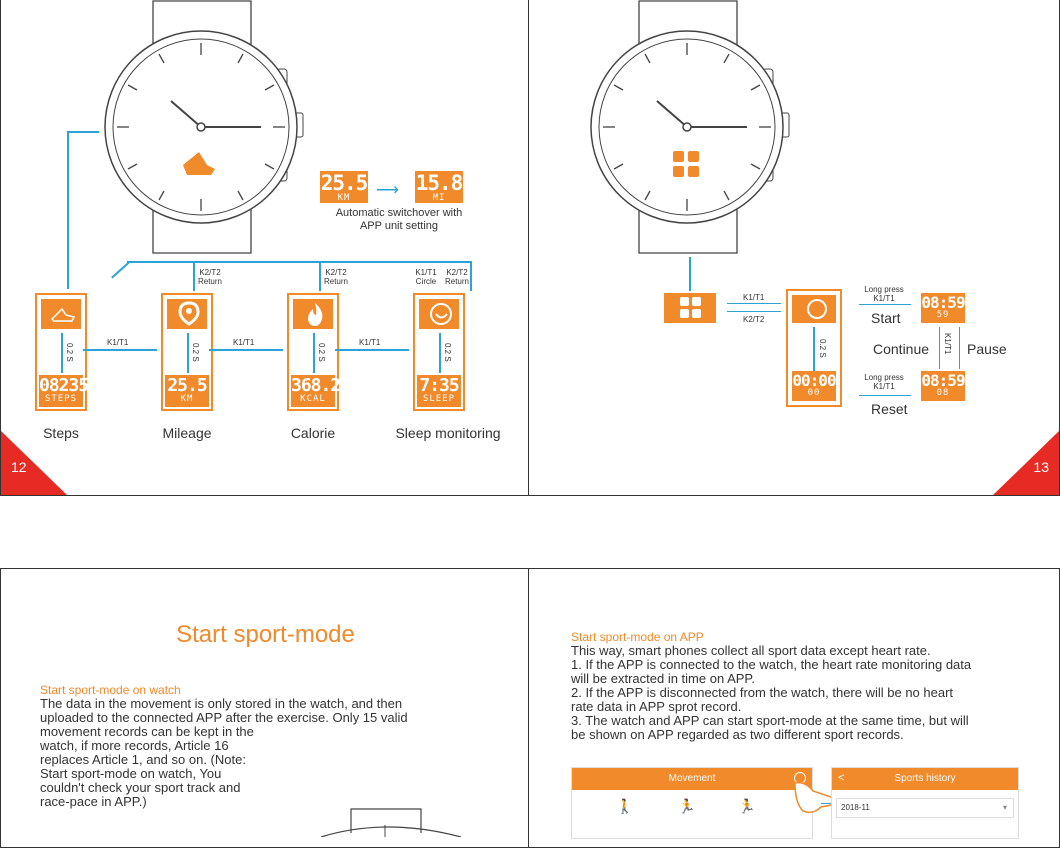  What do you see at coordinates (344, 187) in the screenshot?
I see `km-display: 25.5 KM` at bounding box center [344, 187].